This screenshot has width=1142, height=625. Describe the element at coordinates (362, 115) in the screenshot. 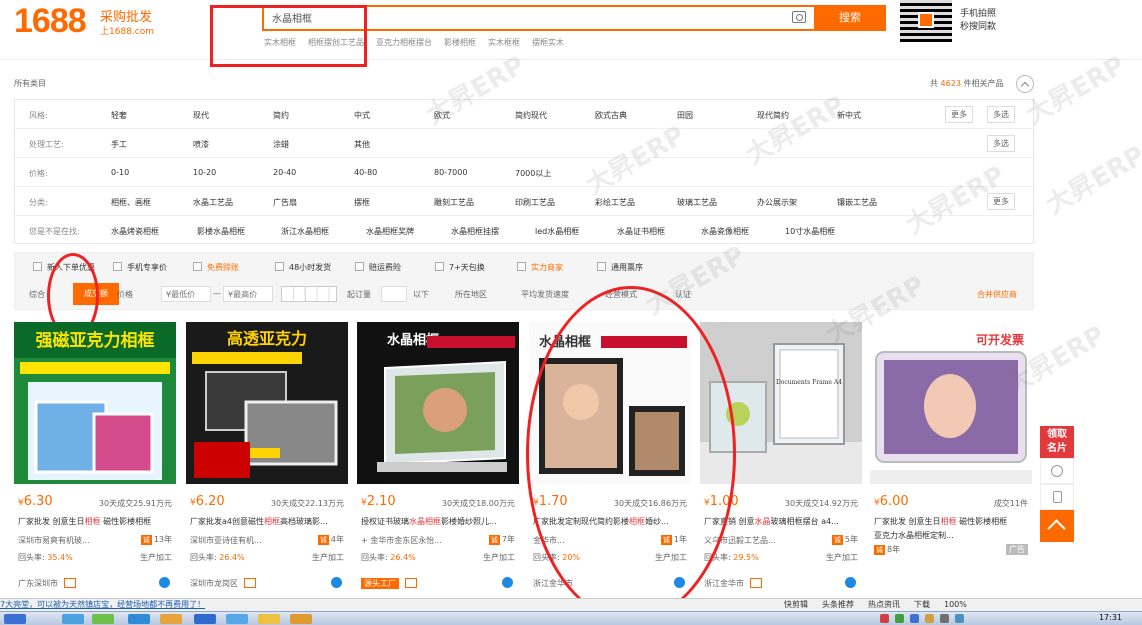

I see `filter-option: 中式` at that location.